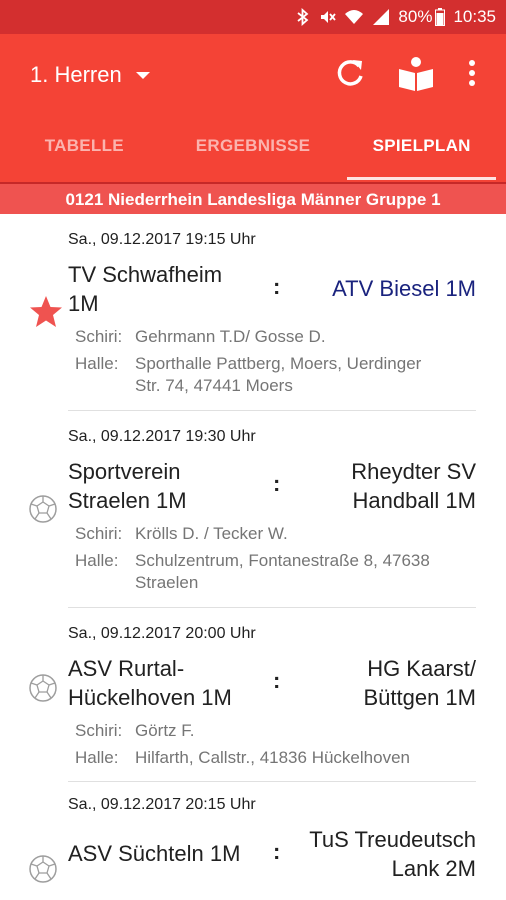  I want to click on tab-tabelle: TABELLE, so click(84, 149).